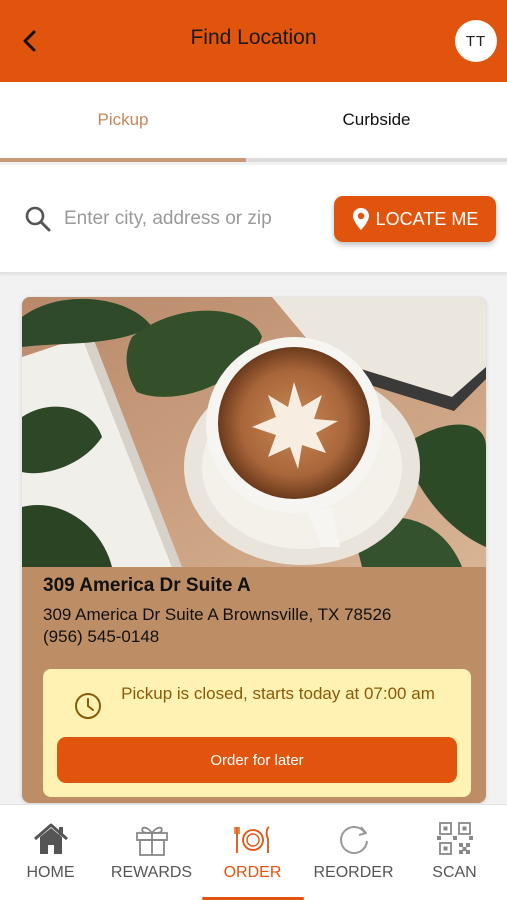  What do you see at coordinates (360, 219) in the screenshot?
I see `map-pin-icon` at bounding box center [360, 219].